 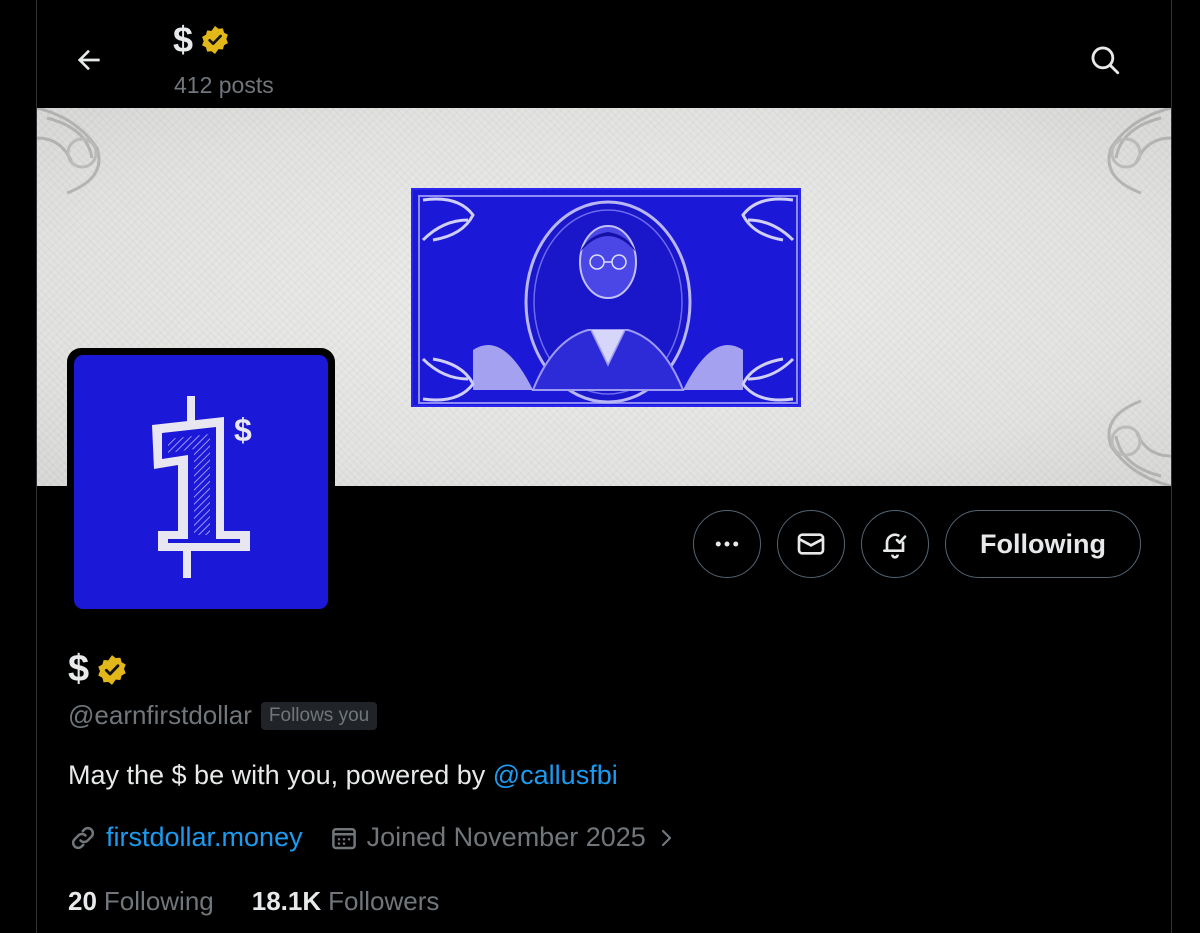 I want to click on ornament-top-right, so click(x=1139, y=151).